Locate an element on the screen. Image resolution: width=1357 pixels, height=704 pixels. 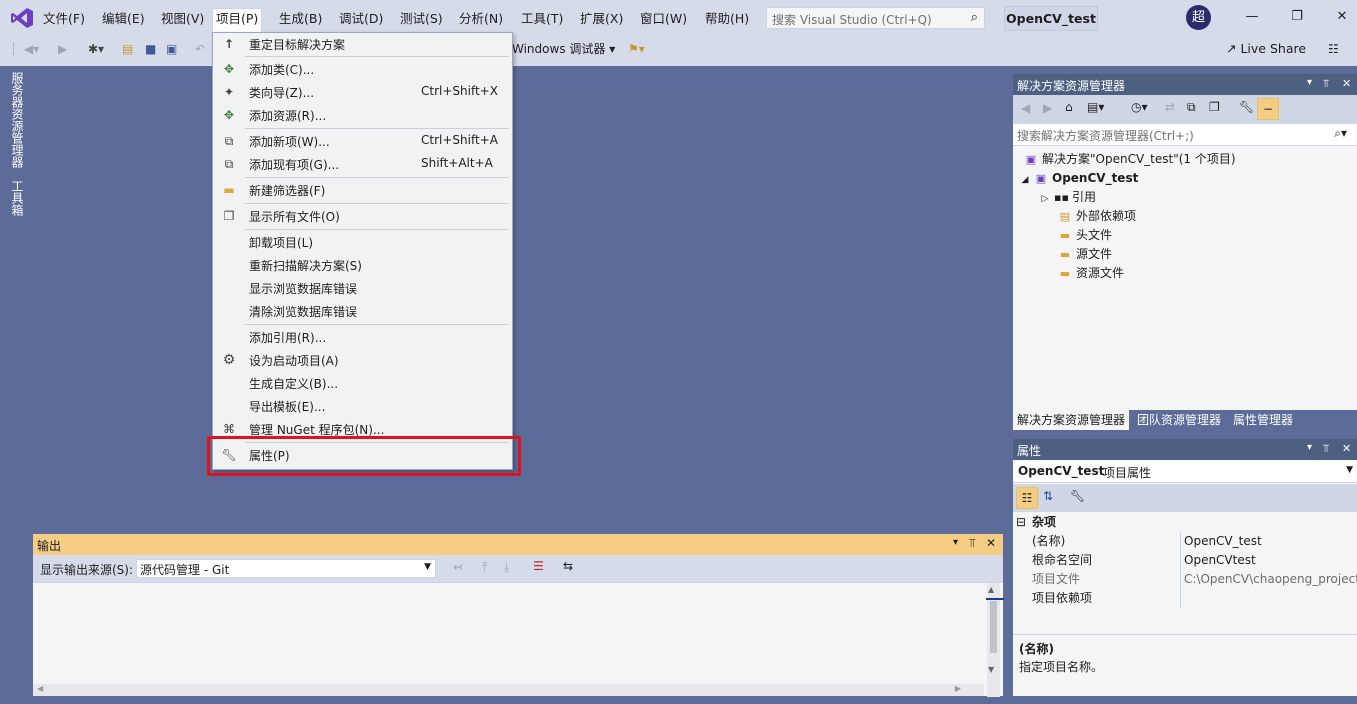
categorized-icon: ☷ is located at coordinates (1027, 498).